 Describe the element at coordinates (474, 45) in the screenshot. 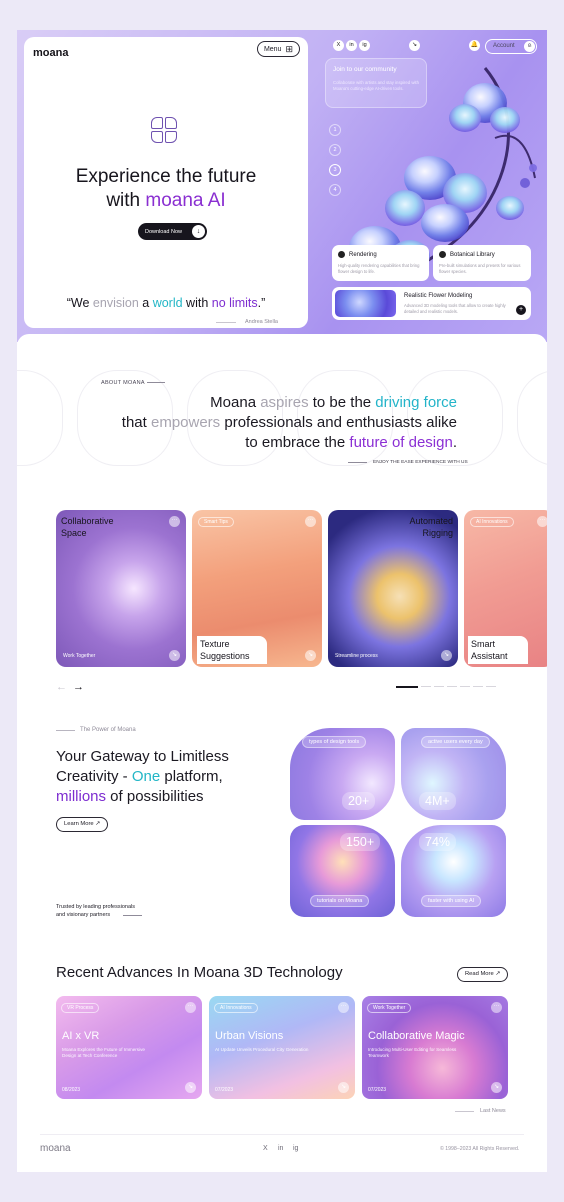

I see `bell-icon: 🔔` at that location.